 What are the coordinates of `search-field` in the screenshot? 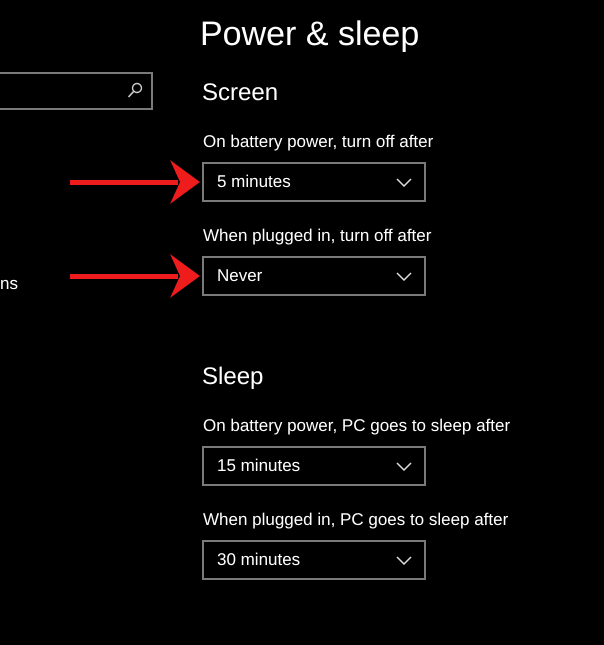 It's located at (76, 91).